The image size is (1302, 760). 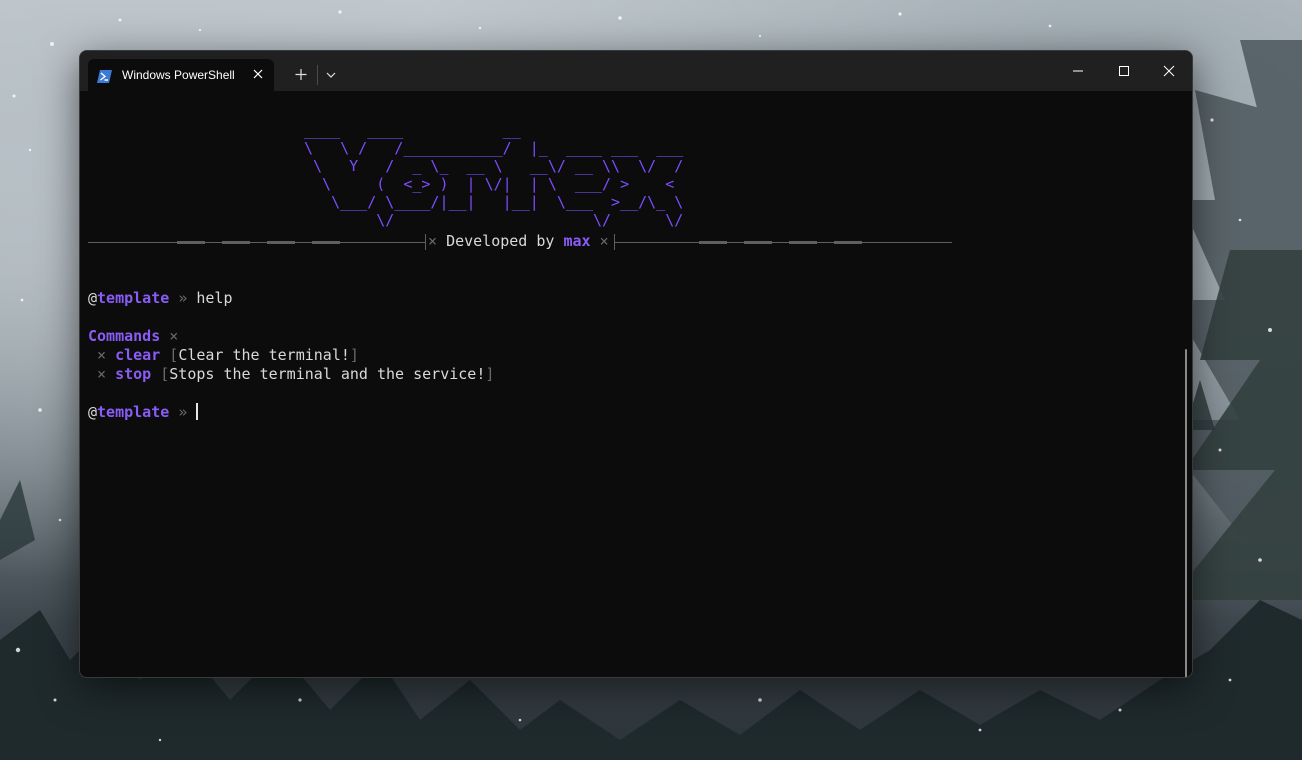 I want to click on text-cursor, so click(x=197, y=411).